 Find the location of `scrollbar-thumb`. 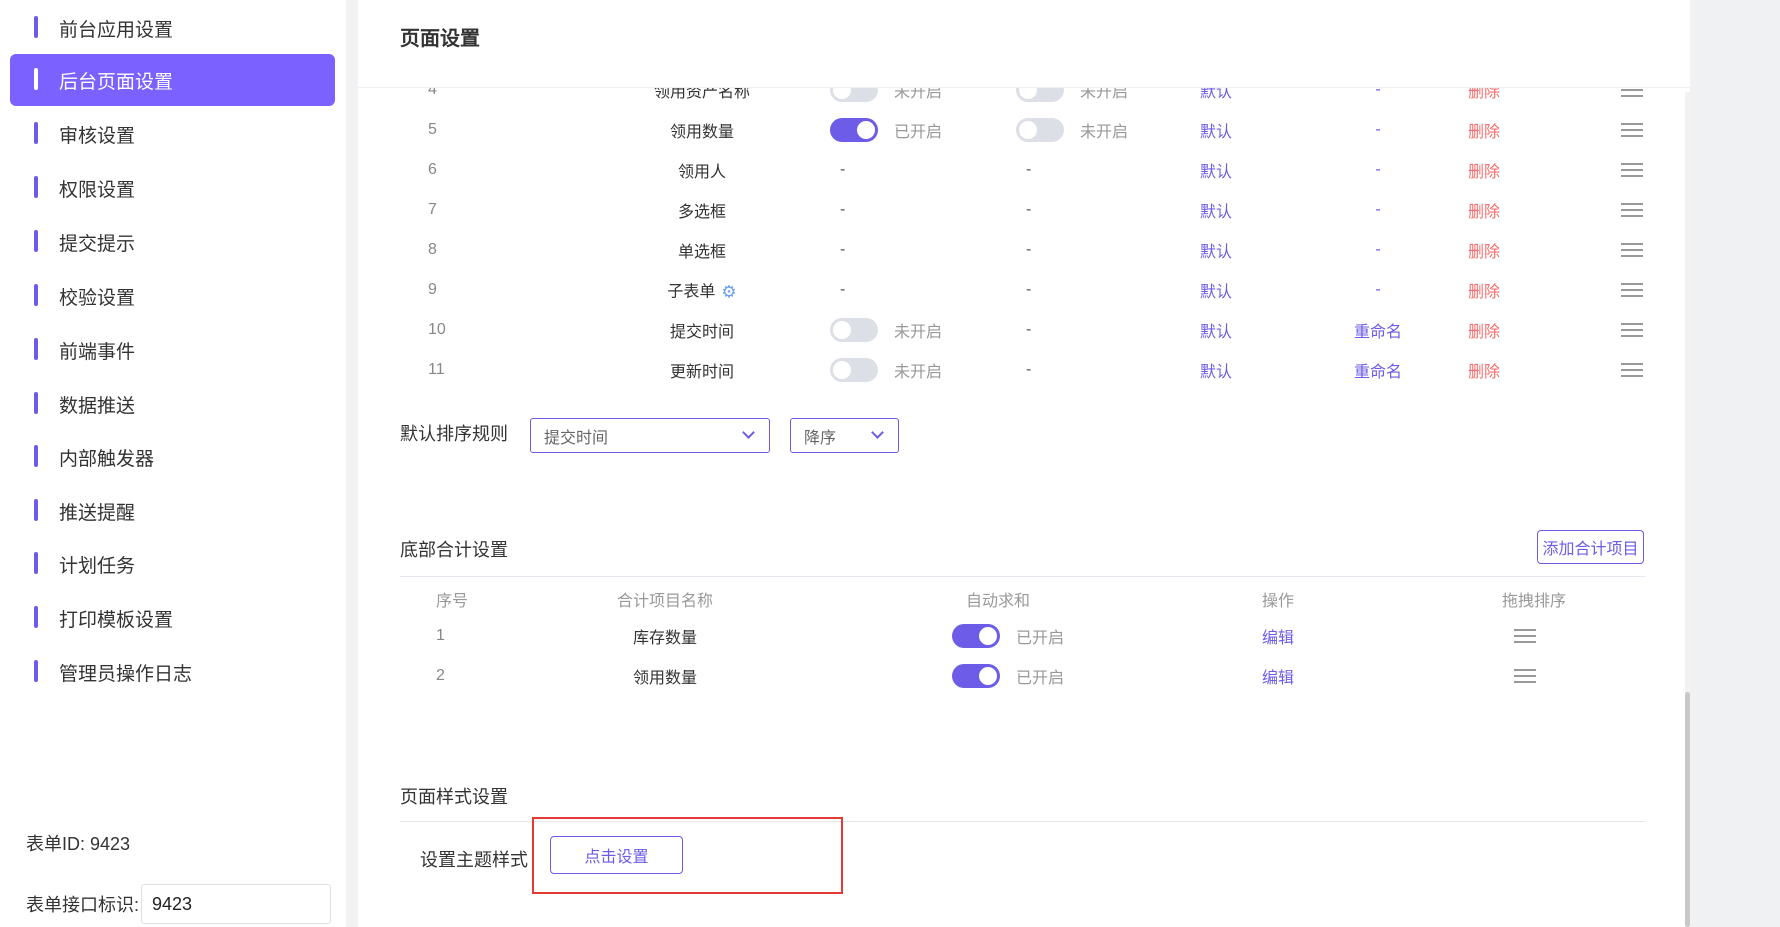

scrollbar-thumb is located at coordinates (1687, 809).